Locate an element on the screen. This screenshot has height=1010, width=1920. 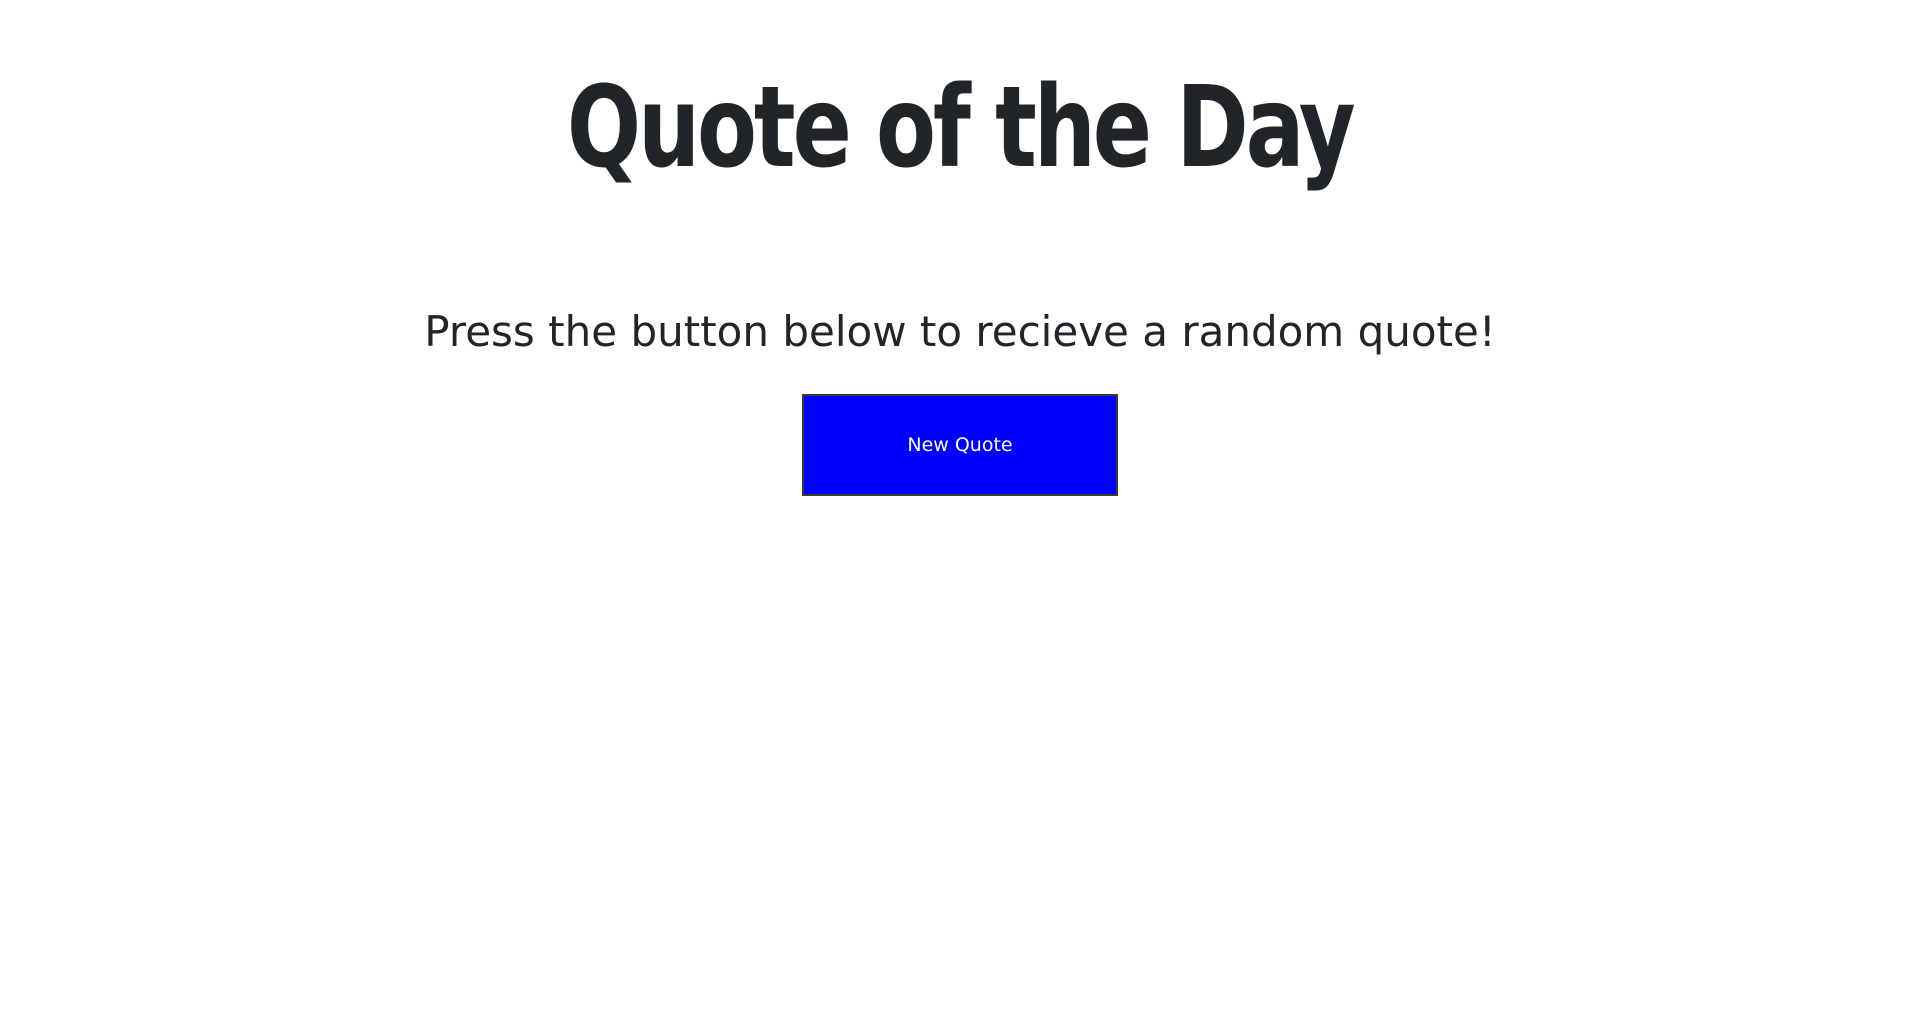
new-quote-button-label: New Quote is located at coordinates (960, 445).